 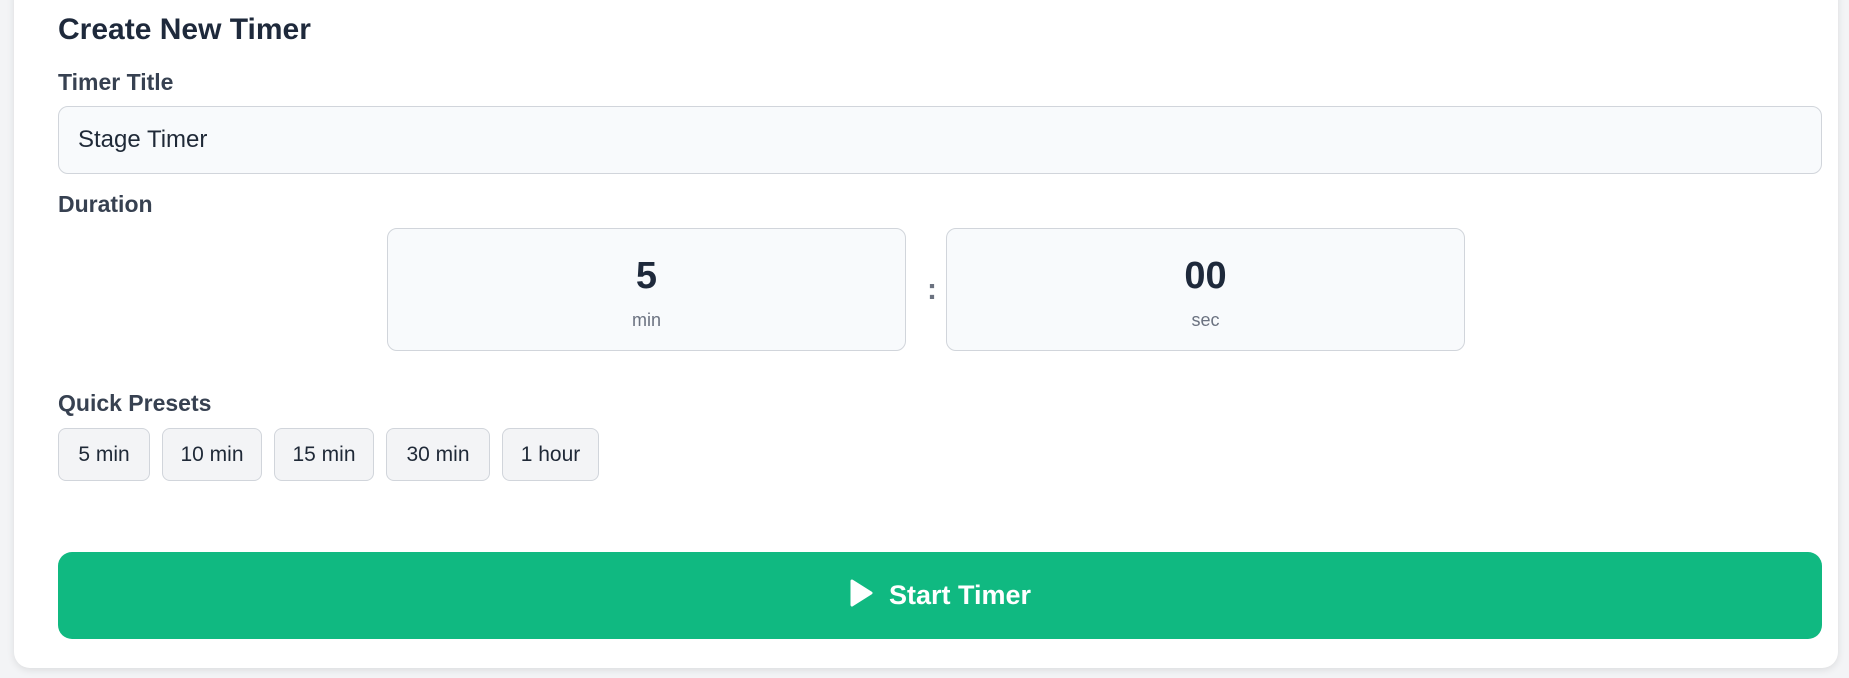 I want to click on seconds-value: 00, so click(x=1205, y=276).